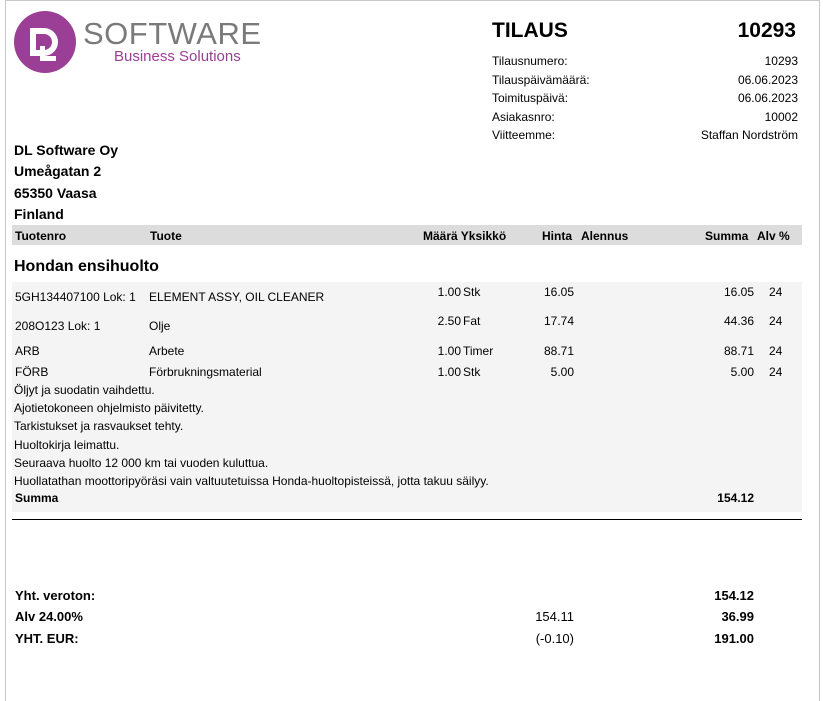  I want to click on cell-unit: Timer, so click(478, 351).